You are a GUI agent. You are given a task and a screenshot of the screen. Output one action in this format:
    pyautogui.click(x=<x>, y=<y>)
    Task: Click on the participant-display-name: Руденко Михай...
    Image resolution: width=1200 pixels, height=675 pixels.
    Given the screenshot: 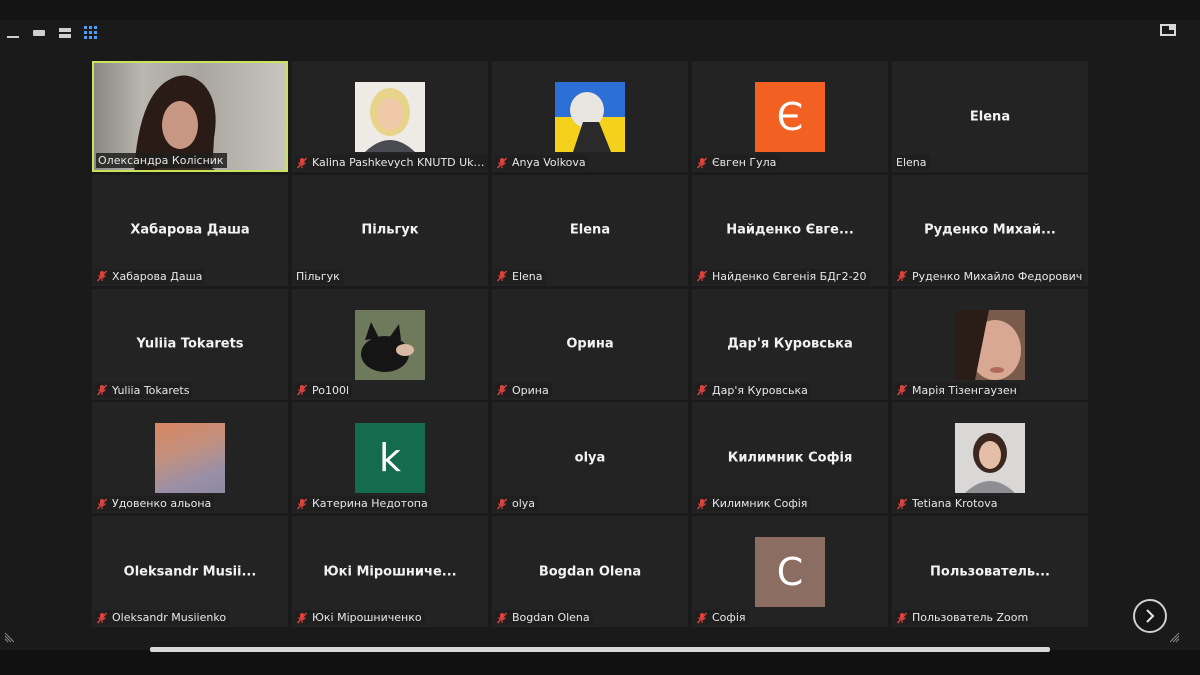 What is the action you would take?
    pyautogui.click(x=990, y=230)
    